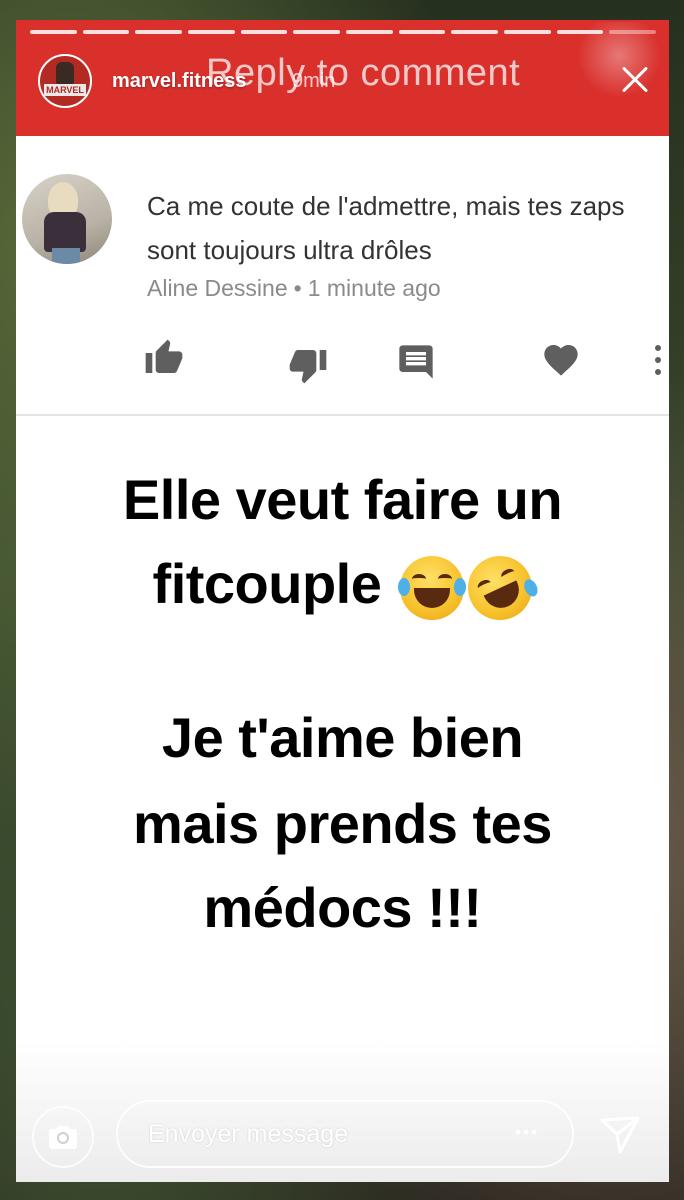  What do you see at coordinates (65, 73) in the screenshot?
I see `avatar-figure` at bounding box center [65, 73].